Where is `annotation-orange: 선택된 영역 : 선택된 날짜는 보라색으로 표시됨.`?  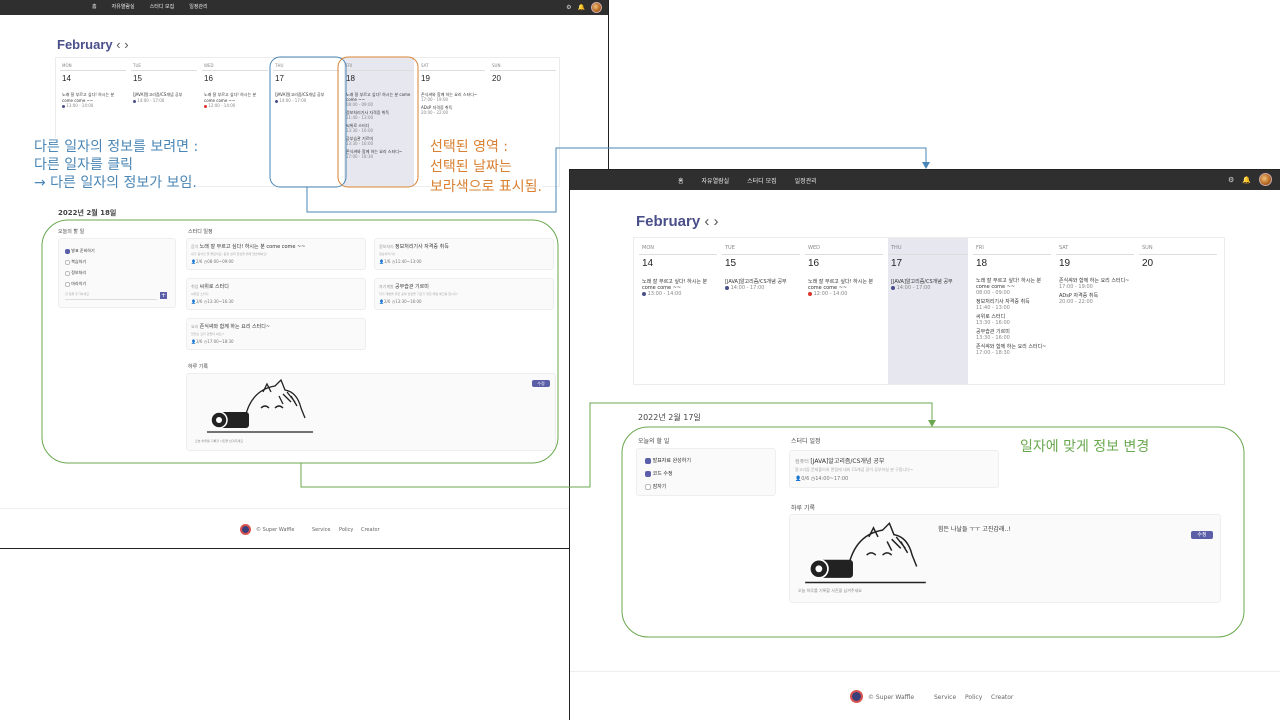
annotation-orange: 선택된 영역 : 선택된 날짜는 보라색으로 표시됨. is located at coordinates (486, 167).